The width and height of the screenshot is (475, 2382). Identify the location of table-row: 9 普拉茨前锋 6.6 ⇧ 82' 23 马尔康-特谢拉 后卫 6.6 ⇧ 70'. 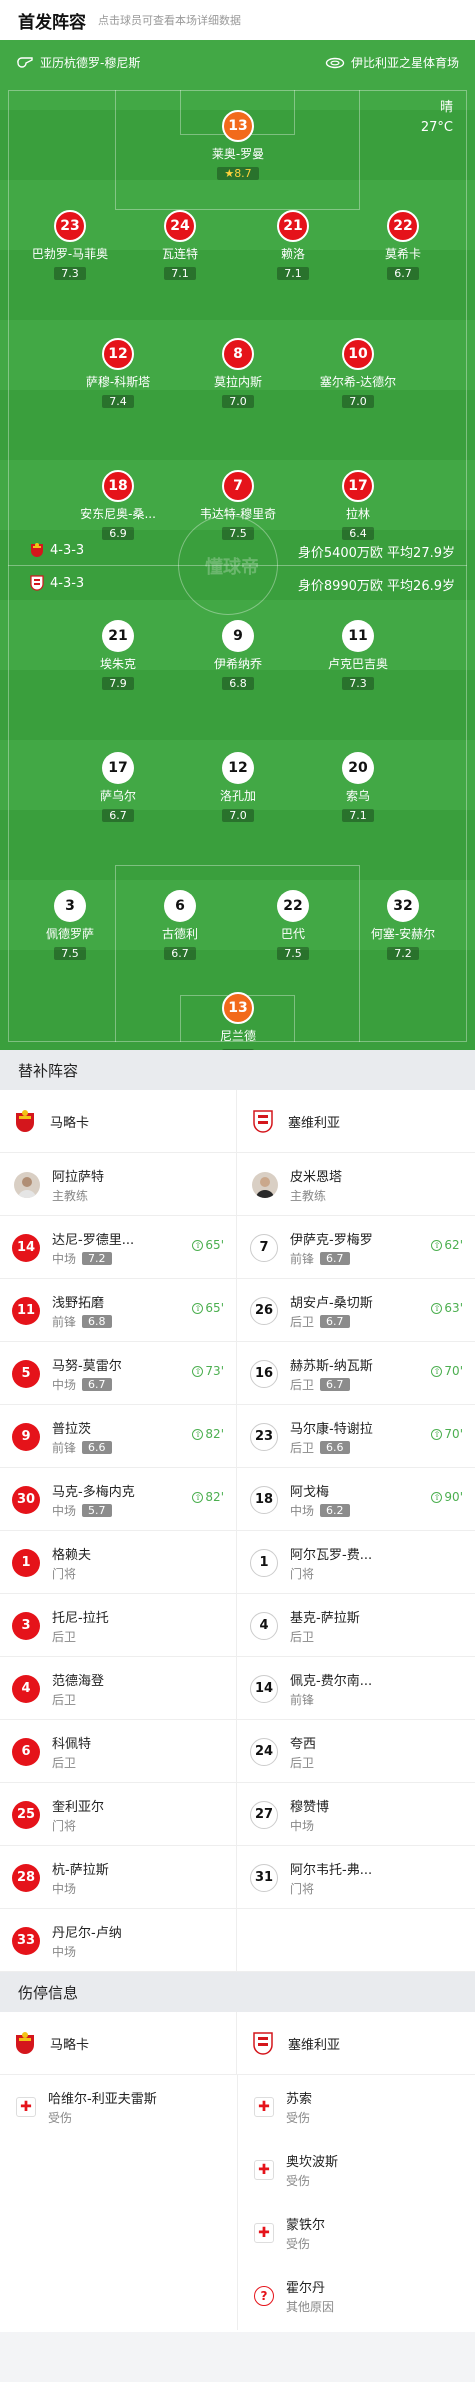
(237, 1436).